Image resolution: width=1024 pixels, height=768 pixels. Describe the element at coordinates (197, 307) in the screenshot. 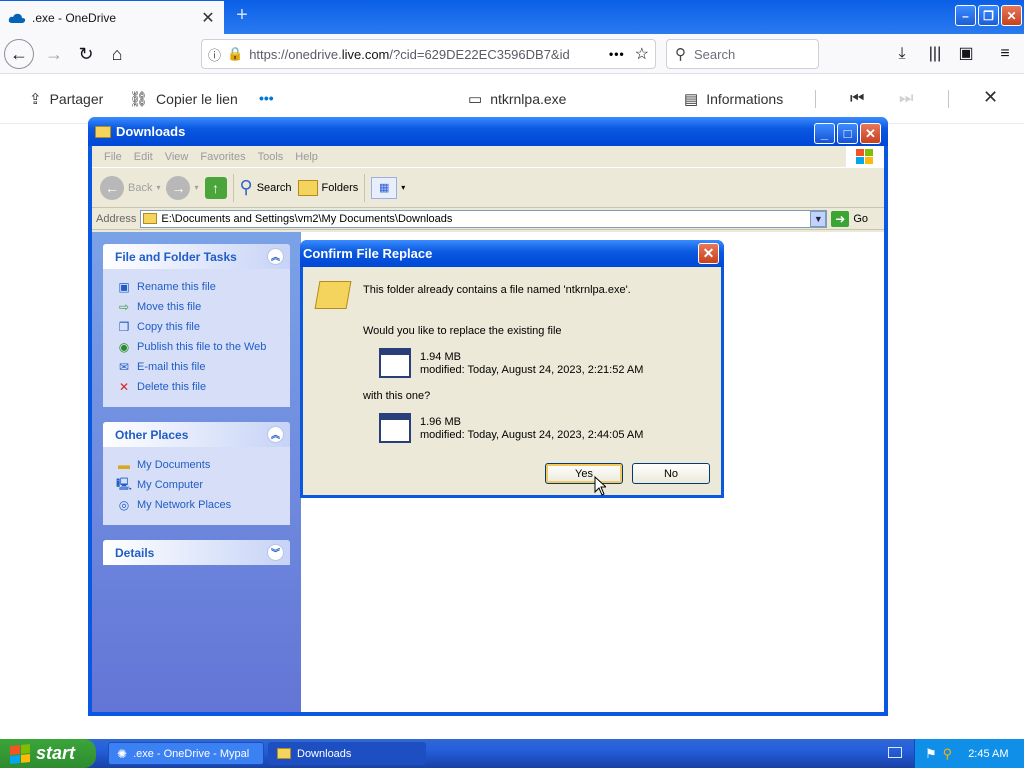

I see `task-move: ⇨ Move this file` at that location.